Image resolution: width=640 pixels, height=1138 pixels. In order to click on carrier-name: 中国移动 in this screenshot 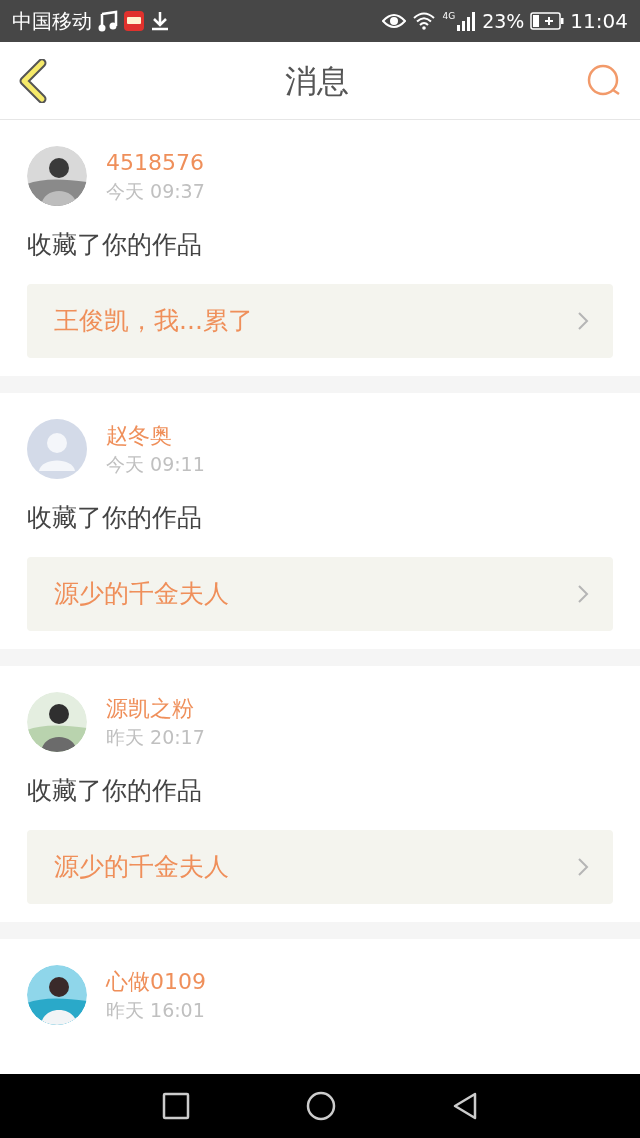, I will do `click(52, 21)`.